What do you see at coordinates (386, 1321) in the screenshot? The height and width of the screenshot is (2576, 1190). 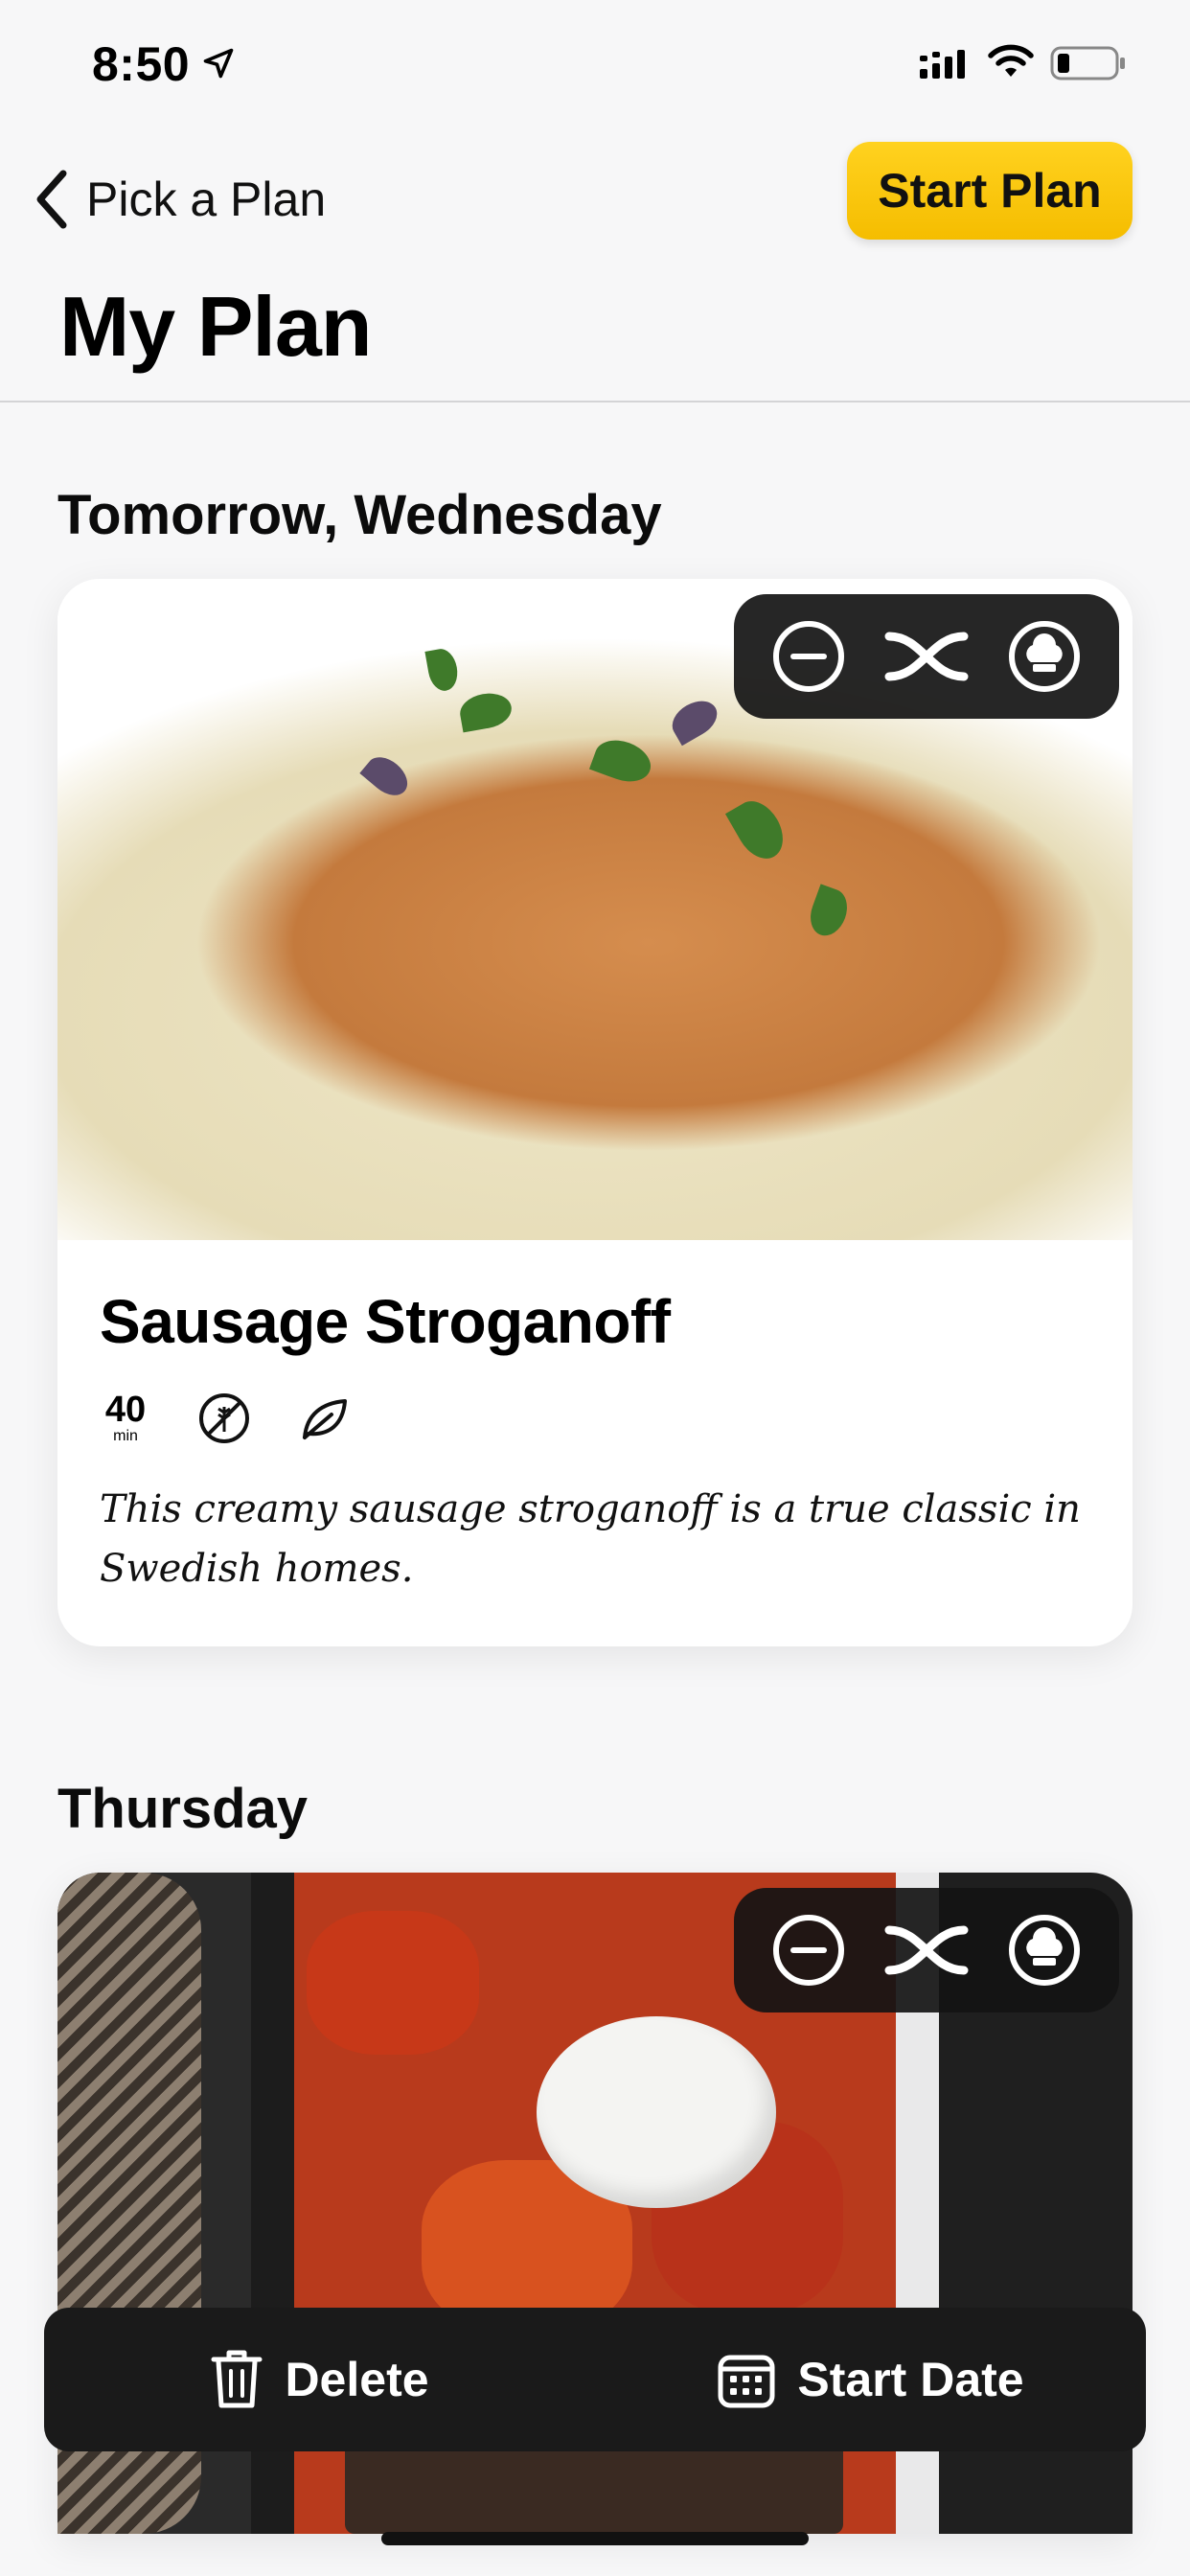 I see `recipe-title: Sausage Stroganoff` at bounding box center [386, 1321].